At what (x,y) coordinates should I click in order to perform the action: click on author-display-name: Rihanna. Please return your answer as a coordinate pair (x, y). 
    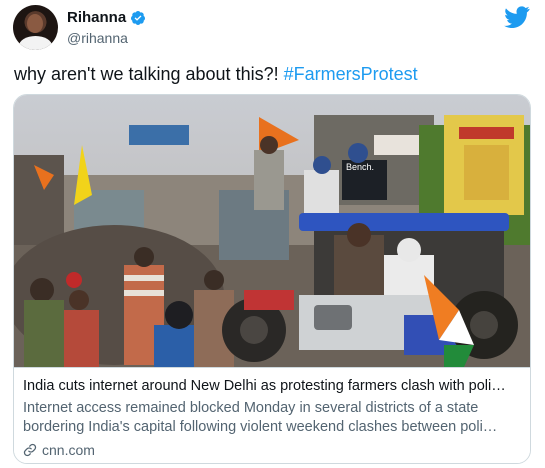
    Looking at the image, I should click on (96, 17).